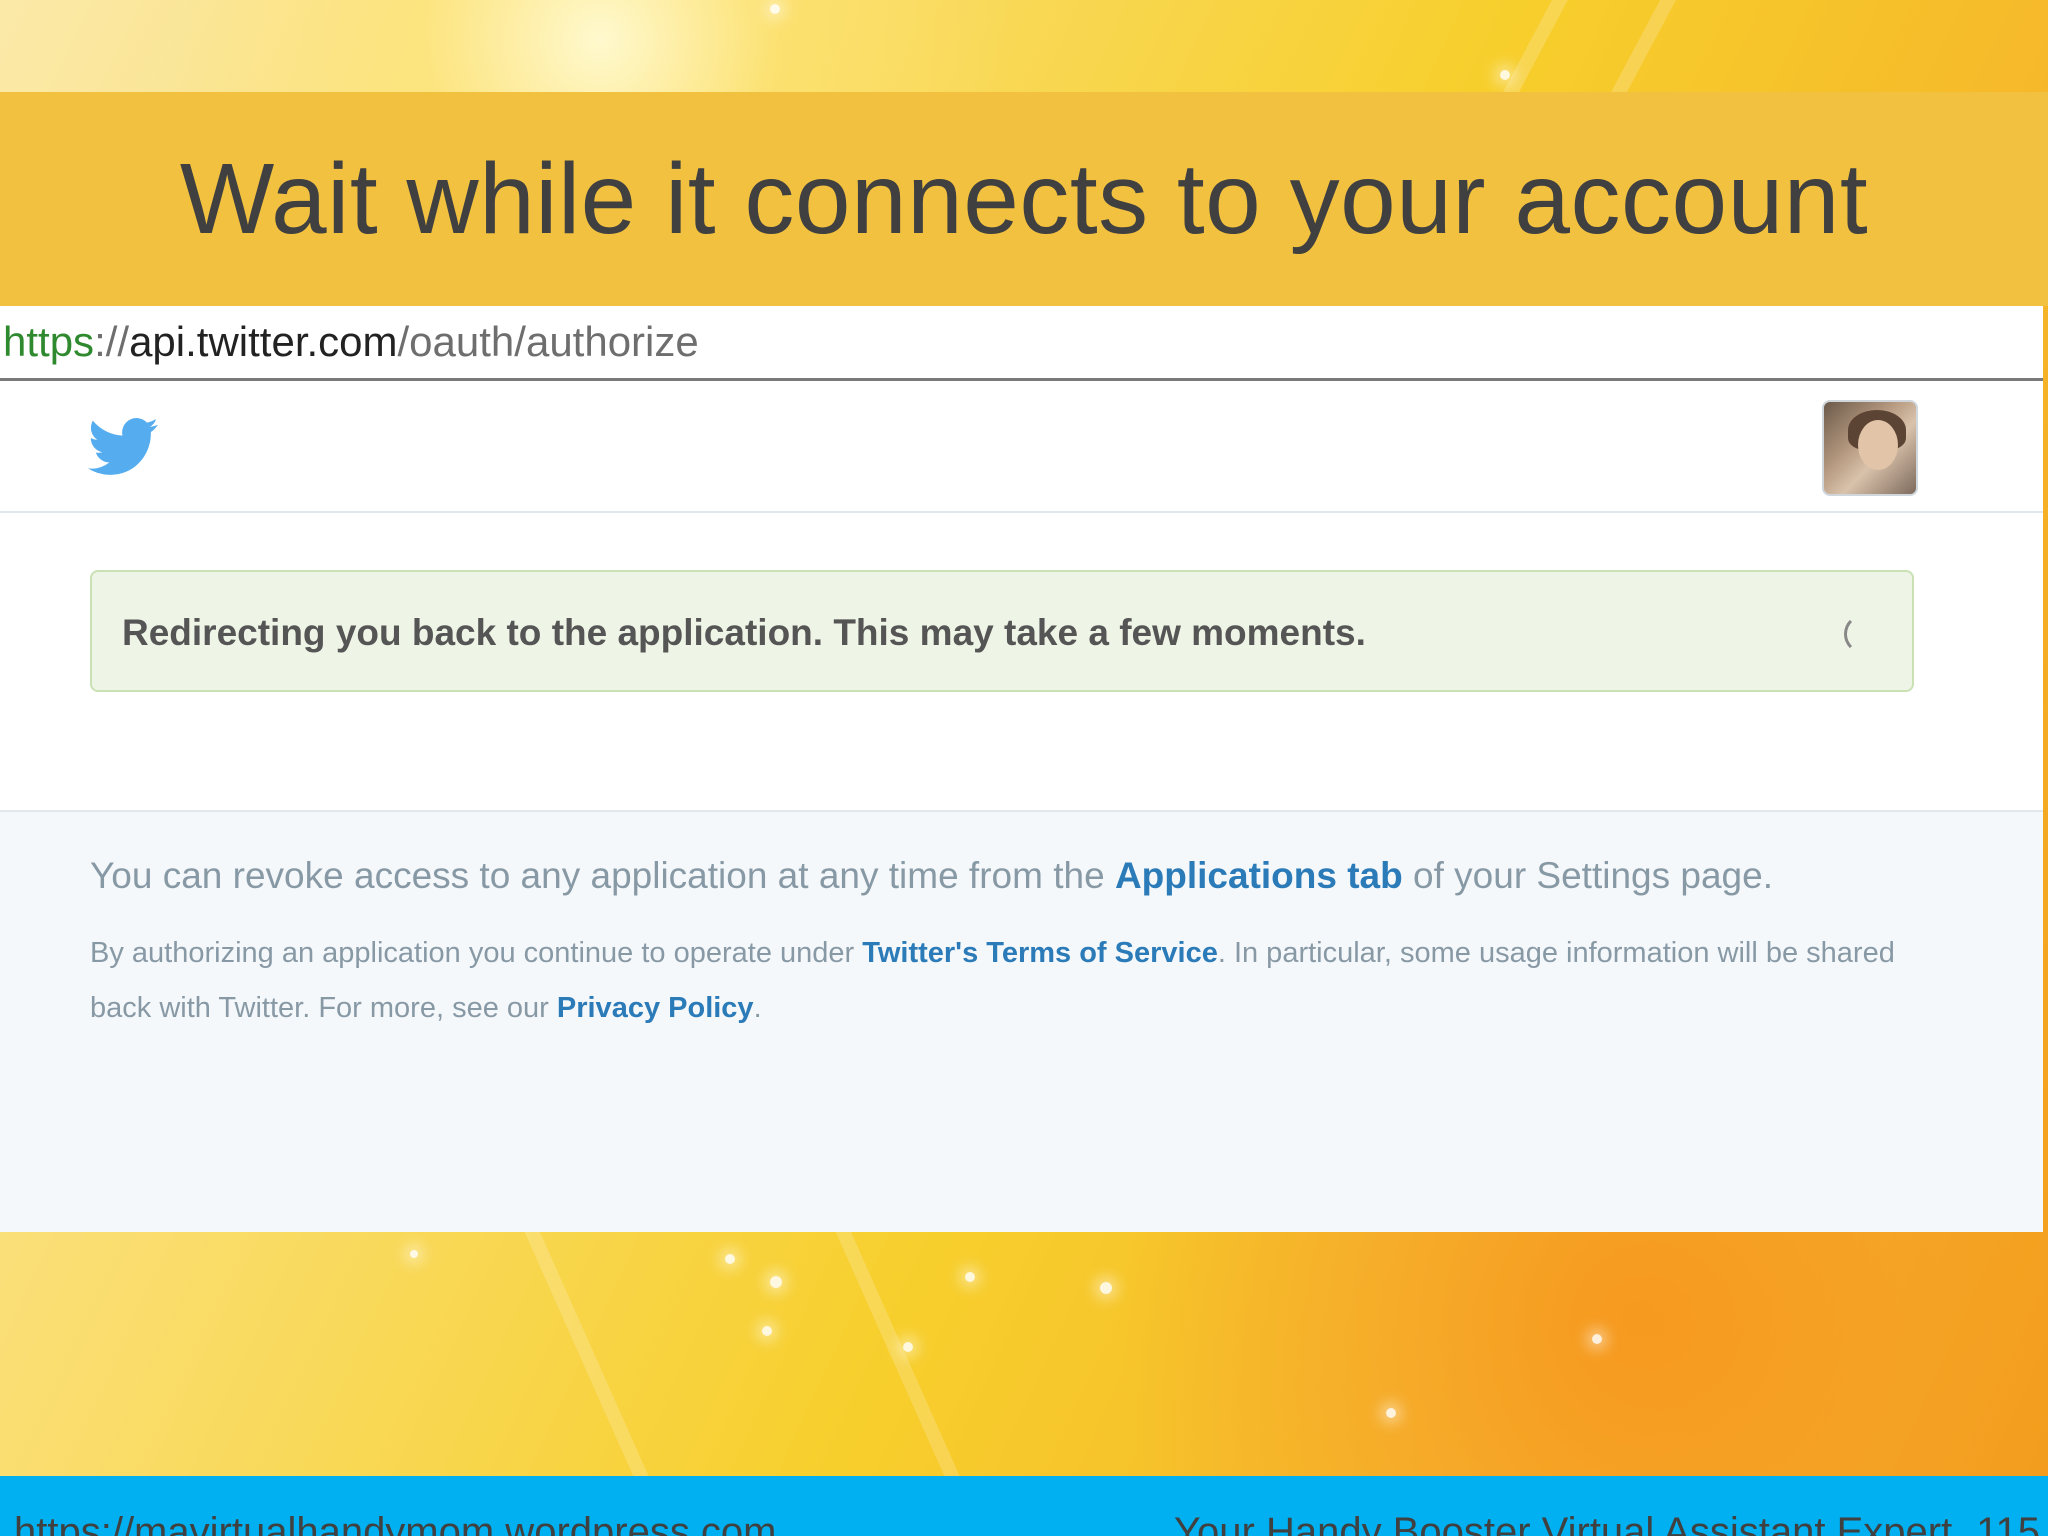 This screenshot has height=1536, width=2048. I want to click on title-band: Wait while it connects to your account, so click(1024, 199).